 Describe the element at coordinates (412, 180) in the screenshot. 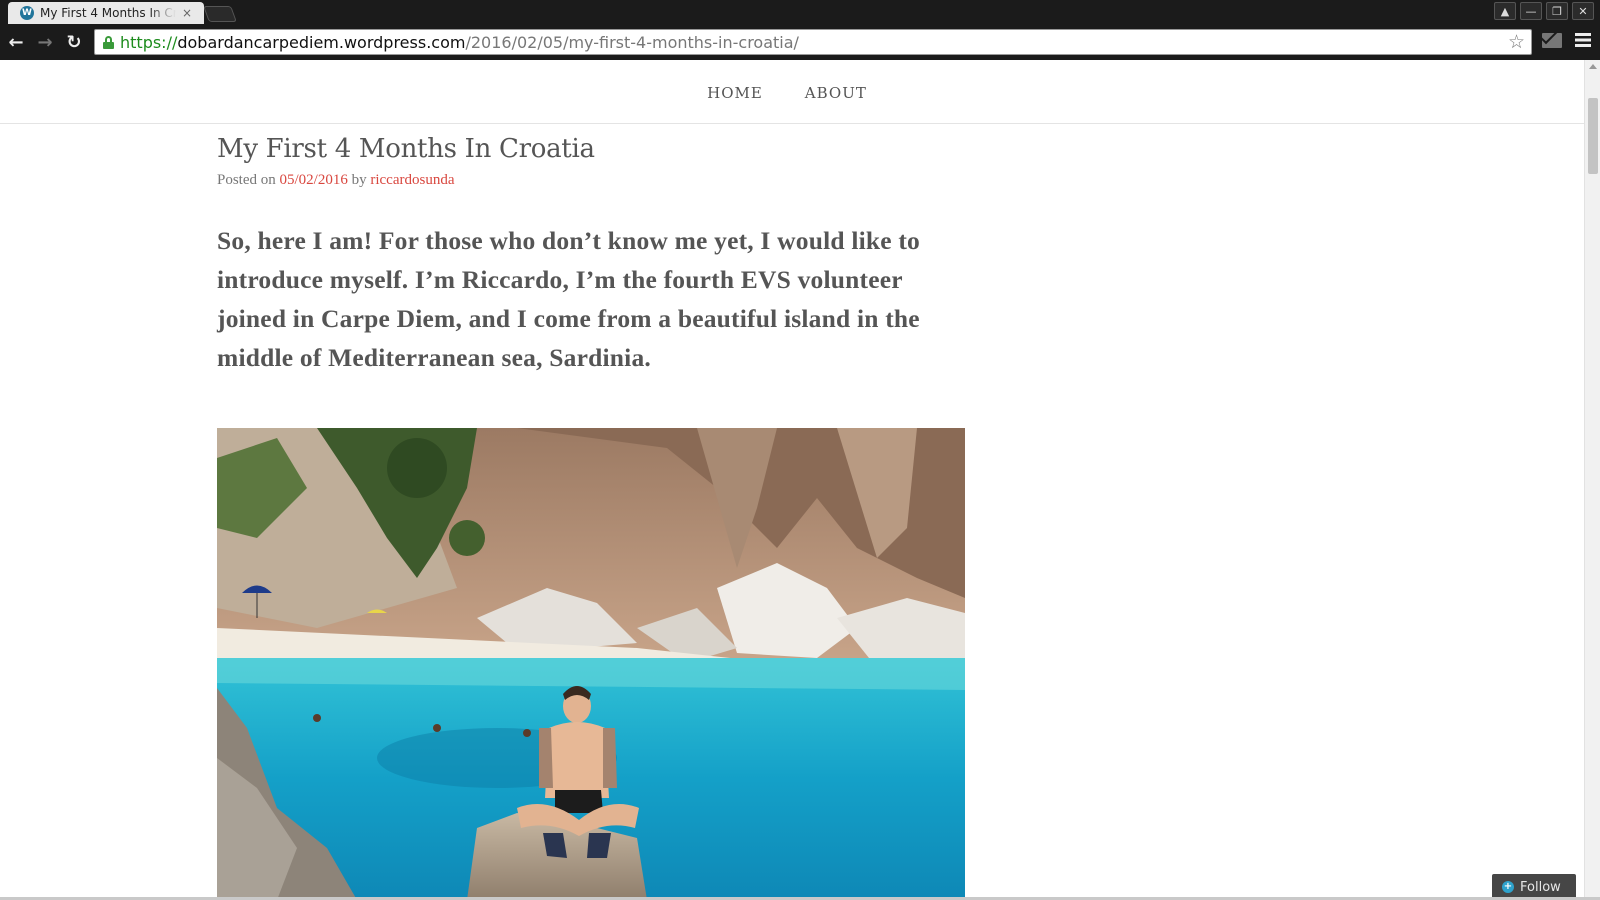

I see `author-link: riccardosunda` at that location.